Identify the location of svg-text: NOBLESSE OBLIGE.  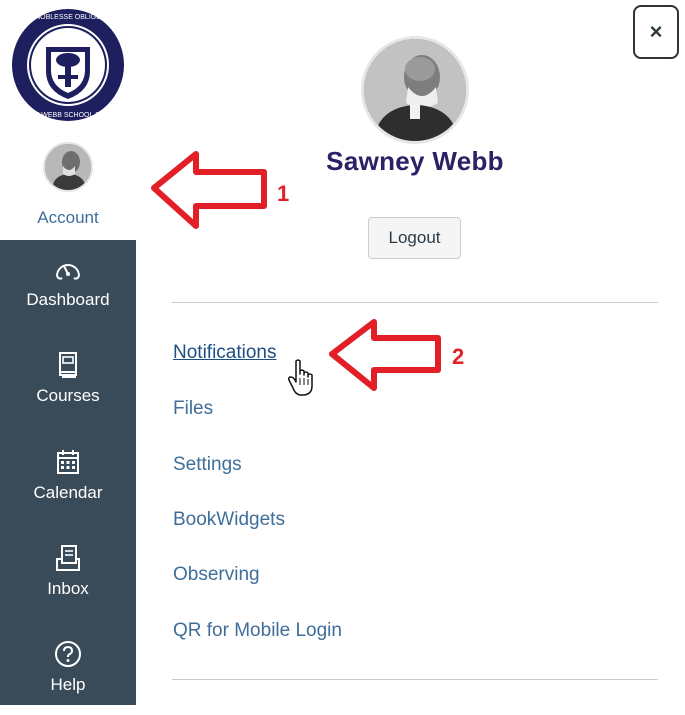
(68, 17).